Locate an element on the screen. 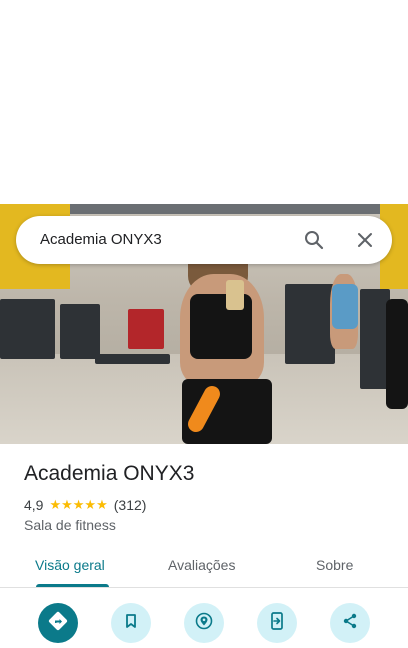 Image resolution: width=408 pixels, height=648 pixels. share-icon is located at coordinates (350, 623).